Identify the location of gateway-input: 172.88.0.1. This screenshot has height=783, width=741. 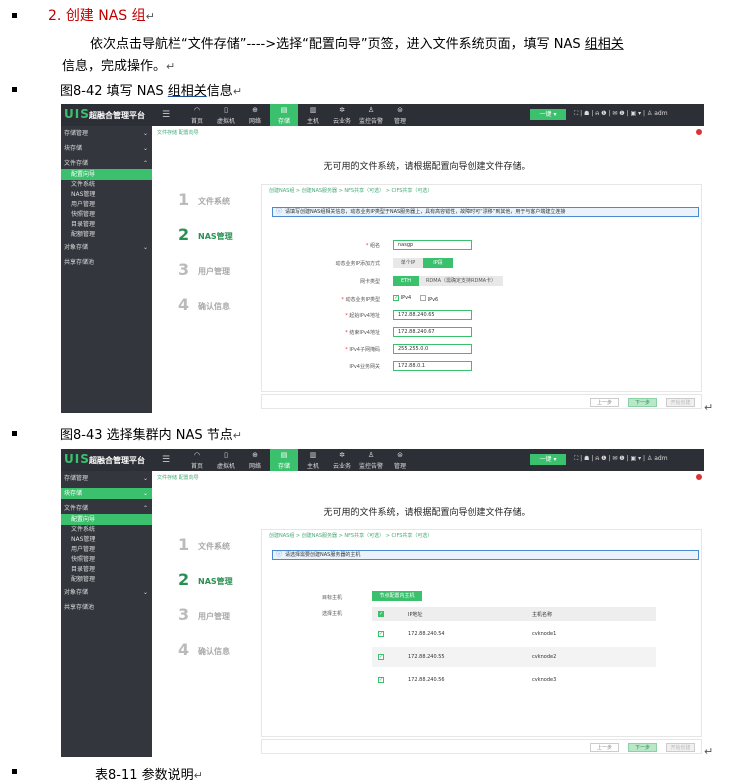
(432, 366).